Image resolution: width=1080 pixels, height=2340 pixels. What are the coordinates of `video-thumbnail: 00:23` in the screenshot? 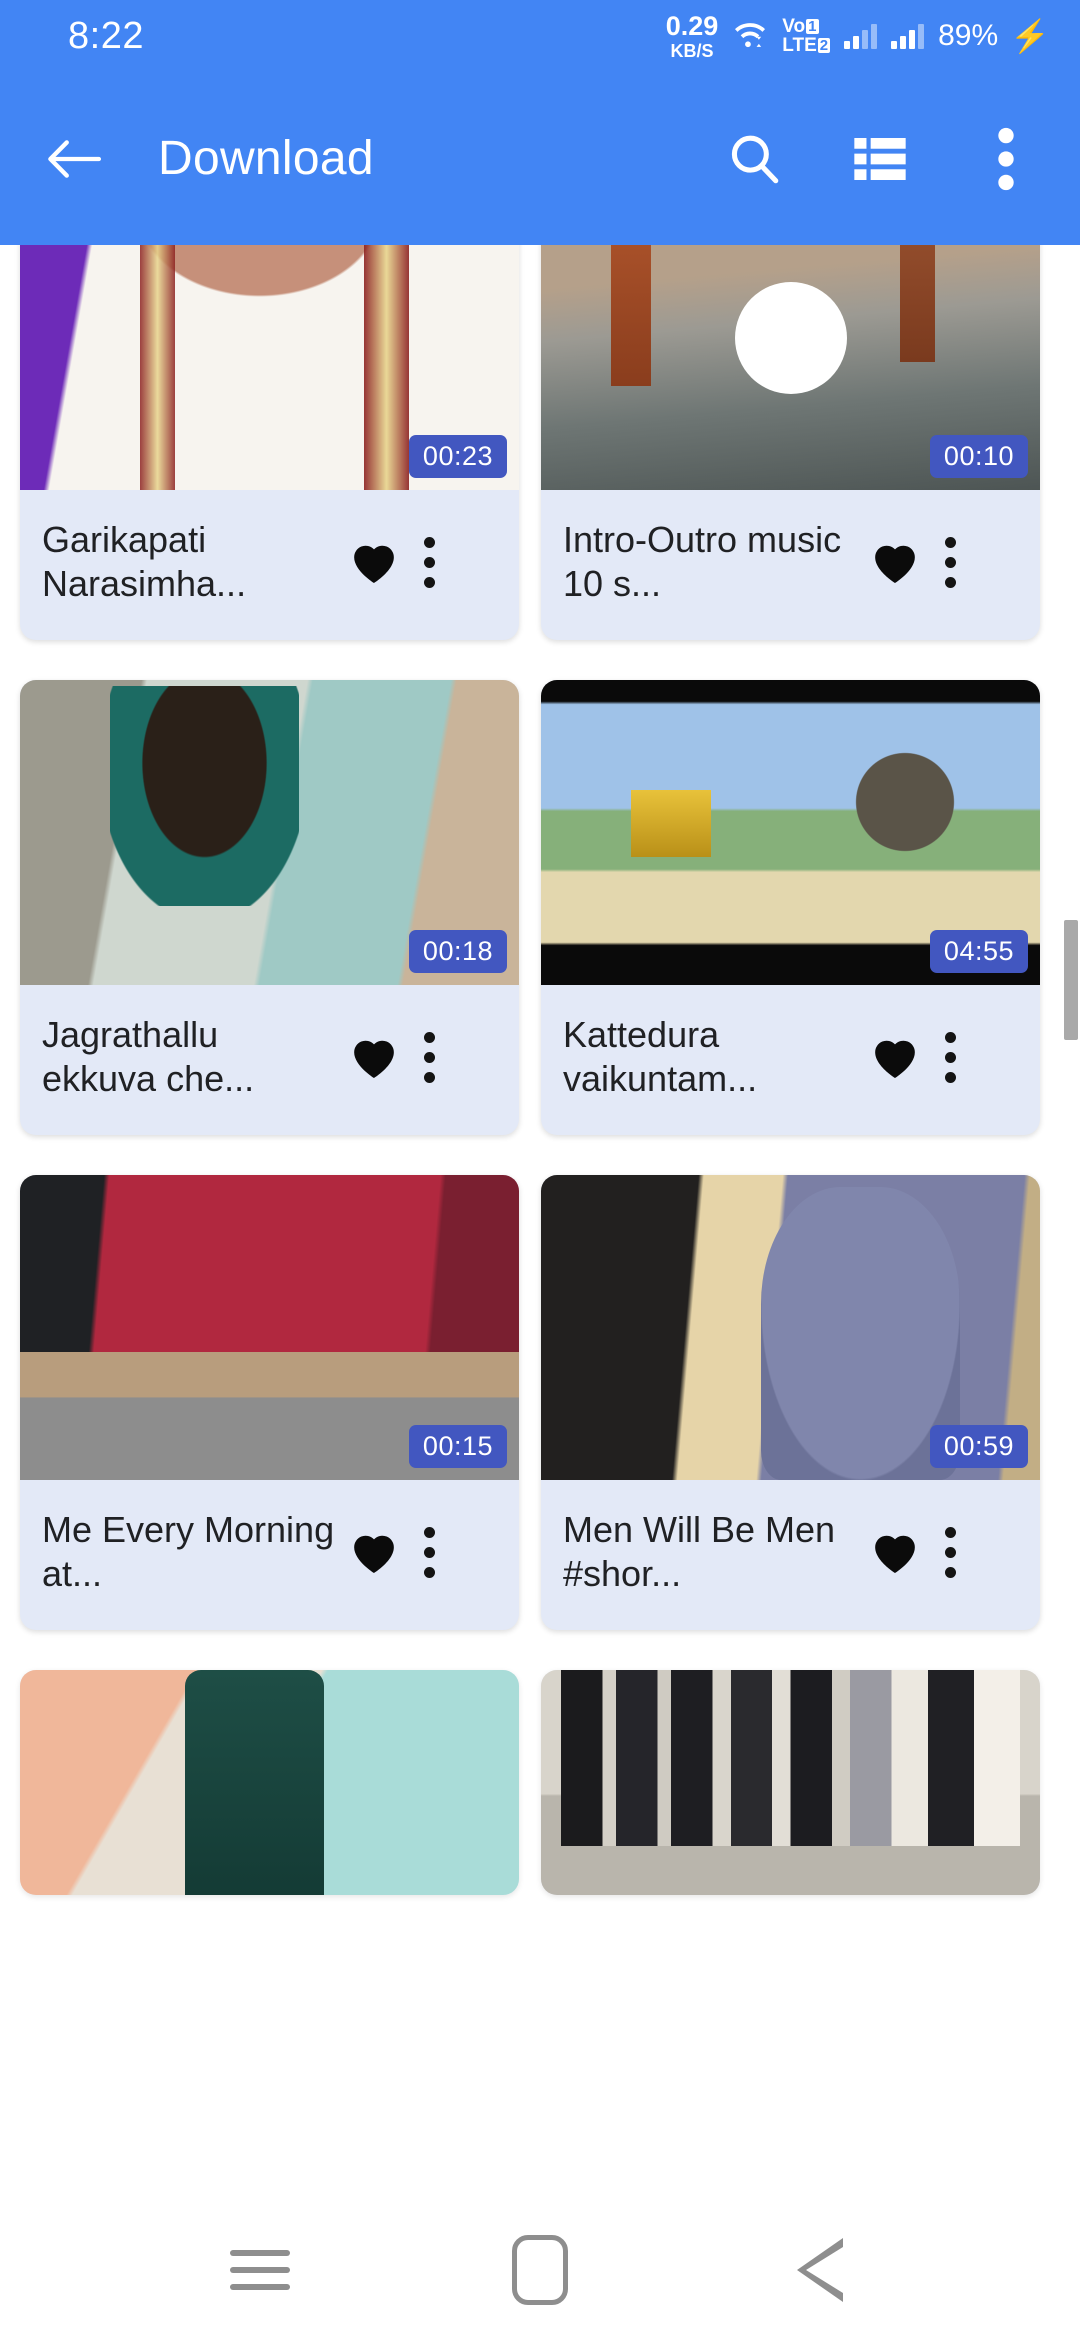 It's located at (269, 367).